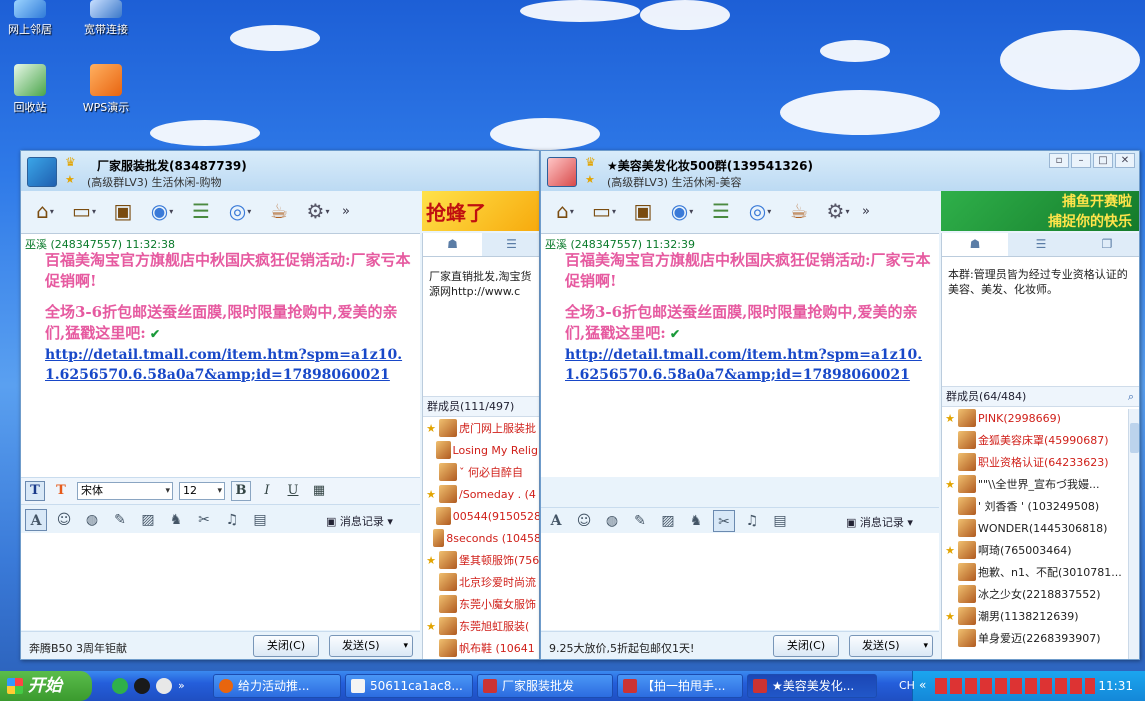 This screenshot has height=701, width=1145. What do you see at coordinates (106, 89) in the screenshot?
I see `desktop-icon-wps: WPS演示` at bounding box center [106, 89].